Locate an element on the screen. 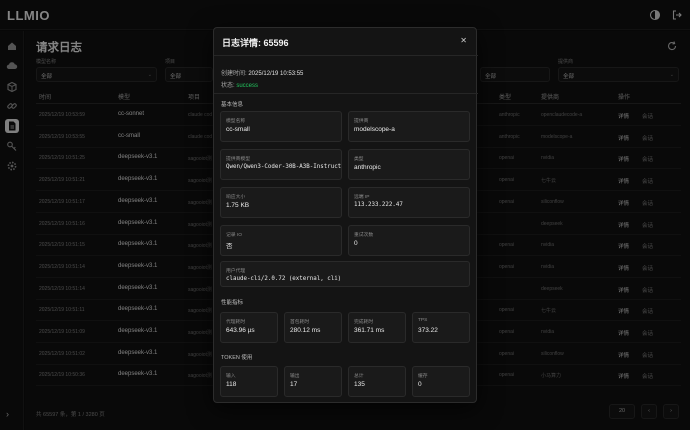 The height and width of the screenshot is (430, 690). record-io-card-value: 否 is located at coordinates (229, 246).